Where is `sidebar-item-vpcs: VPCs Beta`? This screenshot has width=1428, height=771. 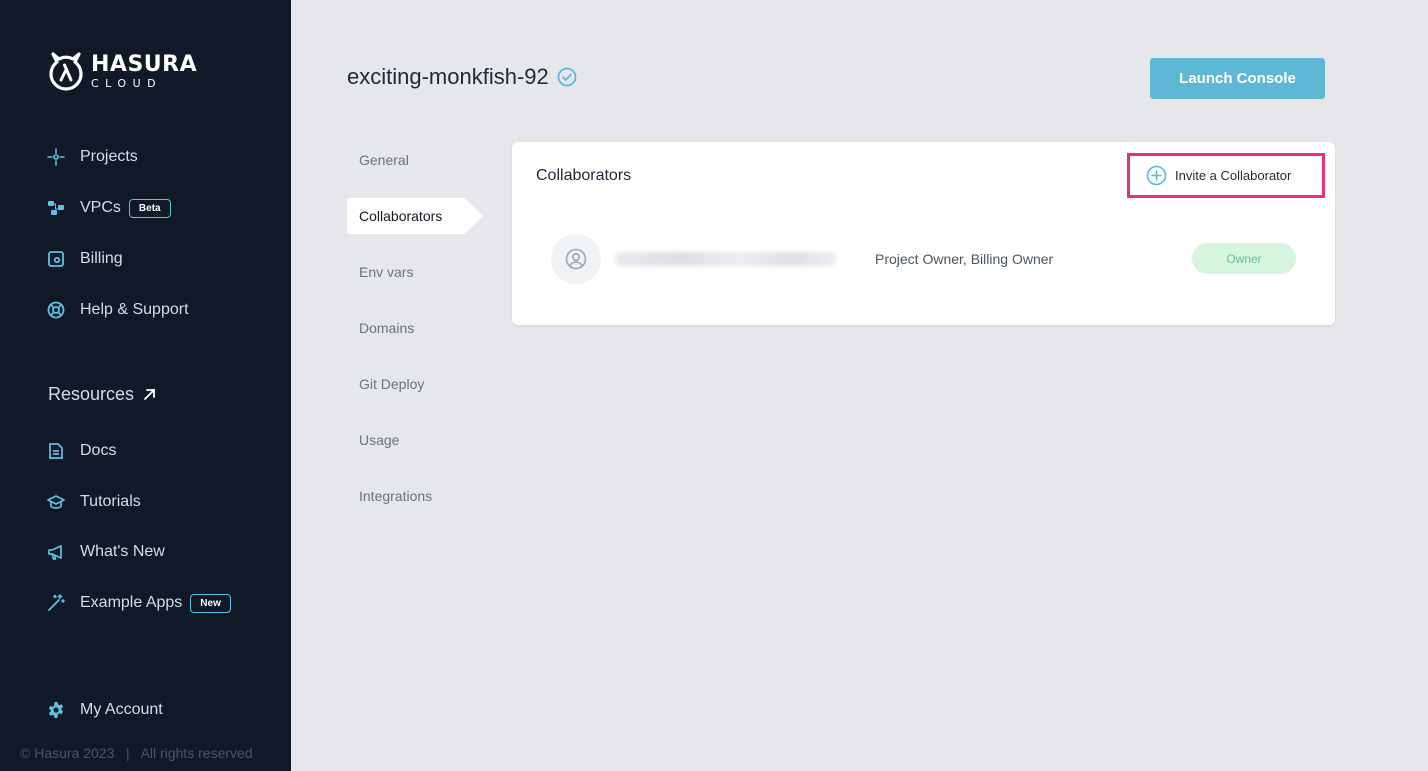 sidebar-item-vpcs: VPCs Beta is located at coordinates (109, 208).